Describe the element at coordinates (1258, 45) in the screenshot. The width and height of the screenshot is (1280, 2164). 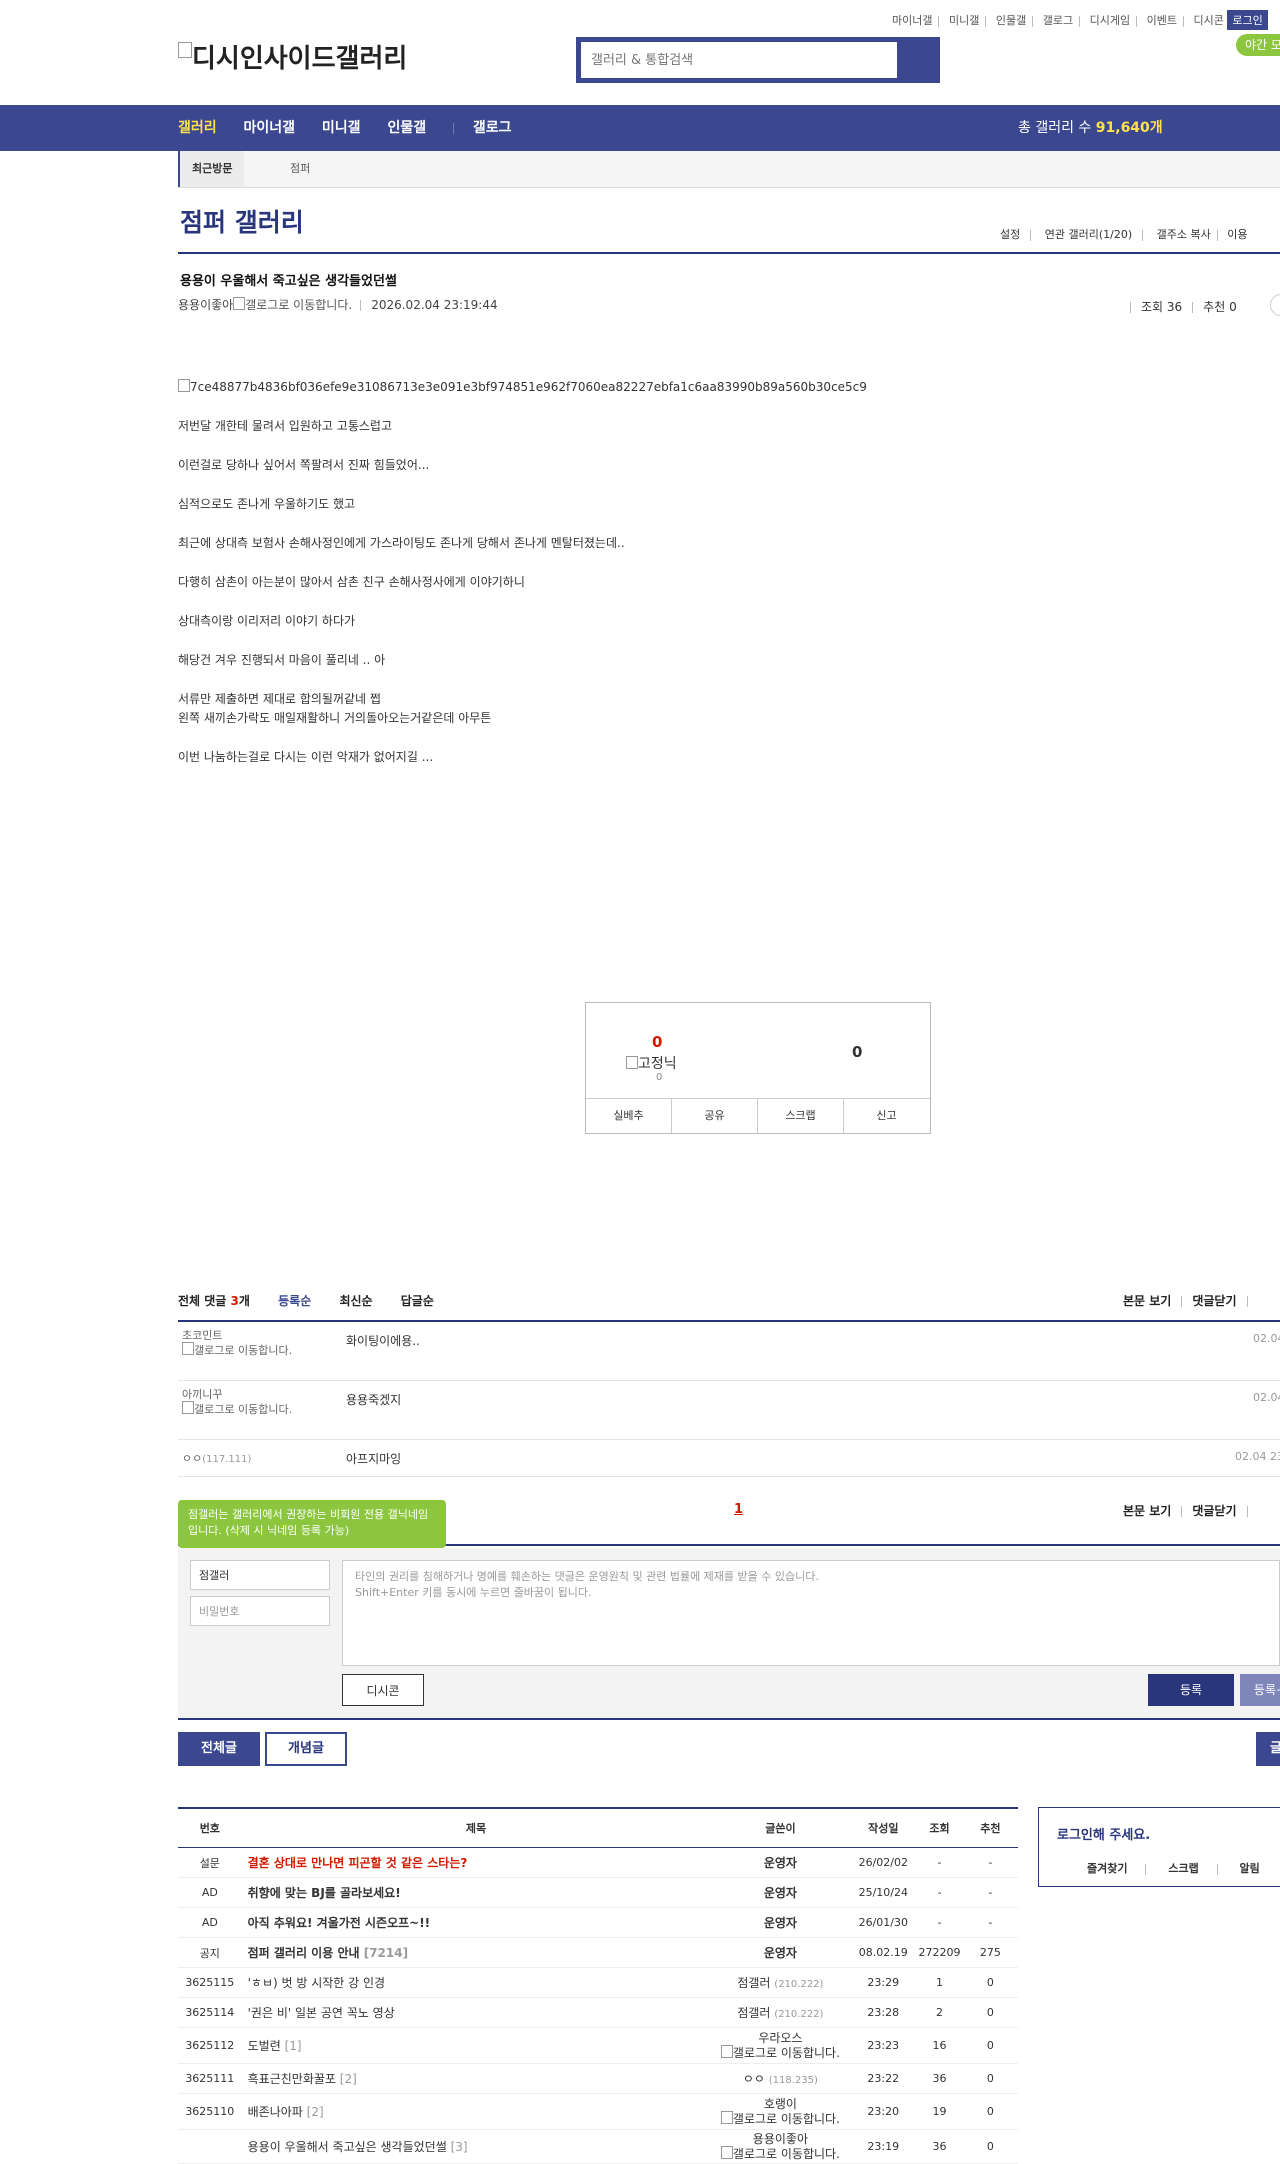
I see `night-mode-toggle: 야간 모드` at that location.